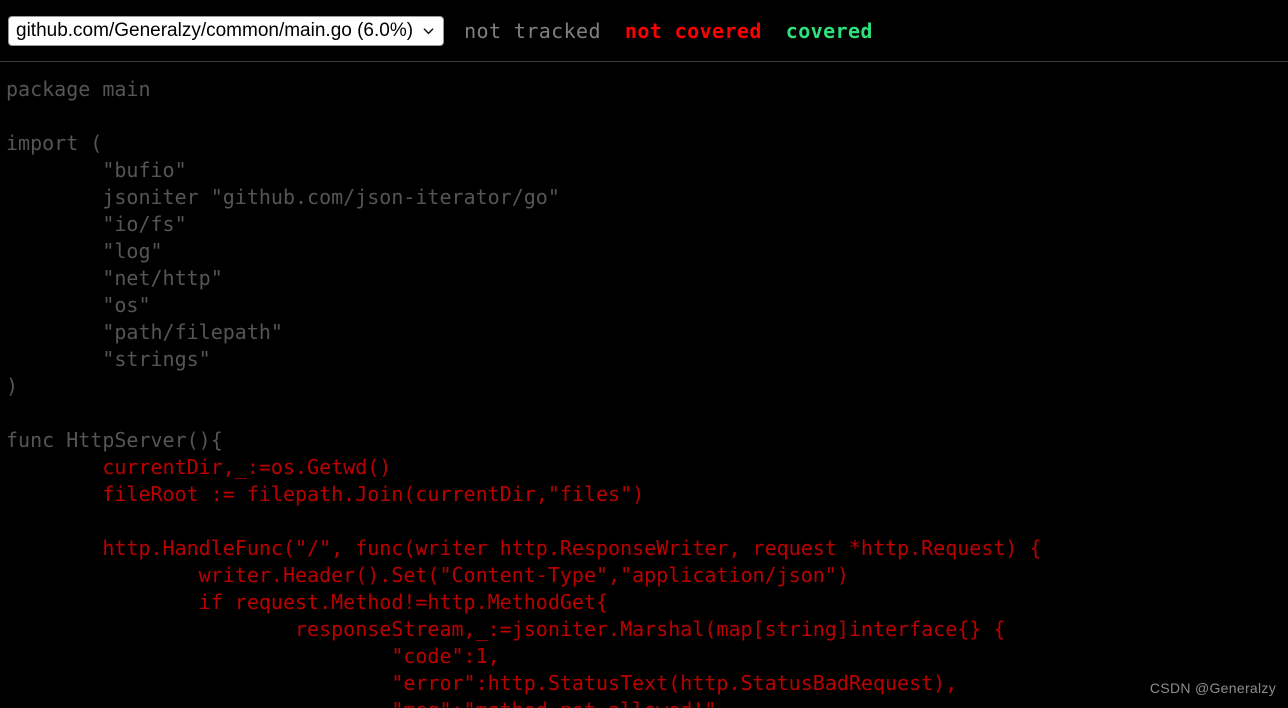 The image size is (1288, 708). Describe the element at coordinates (253, 656) in the screenshot. I see `code-line: "code":1,` at that location.